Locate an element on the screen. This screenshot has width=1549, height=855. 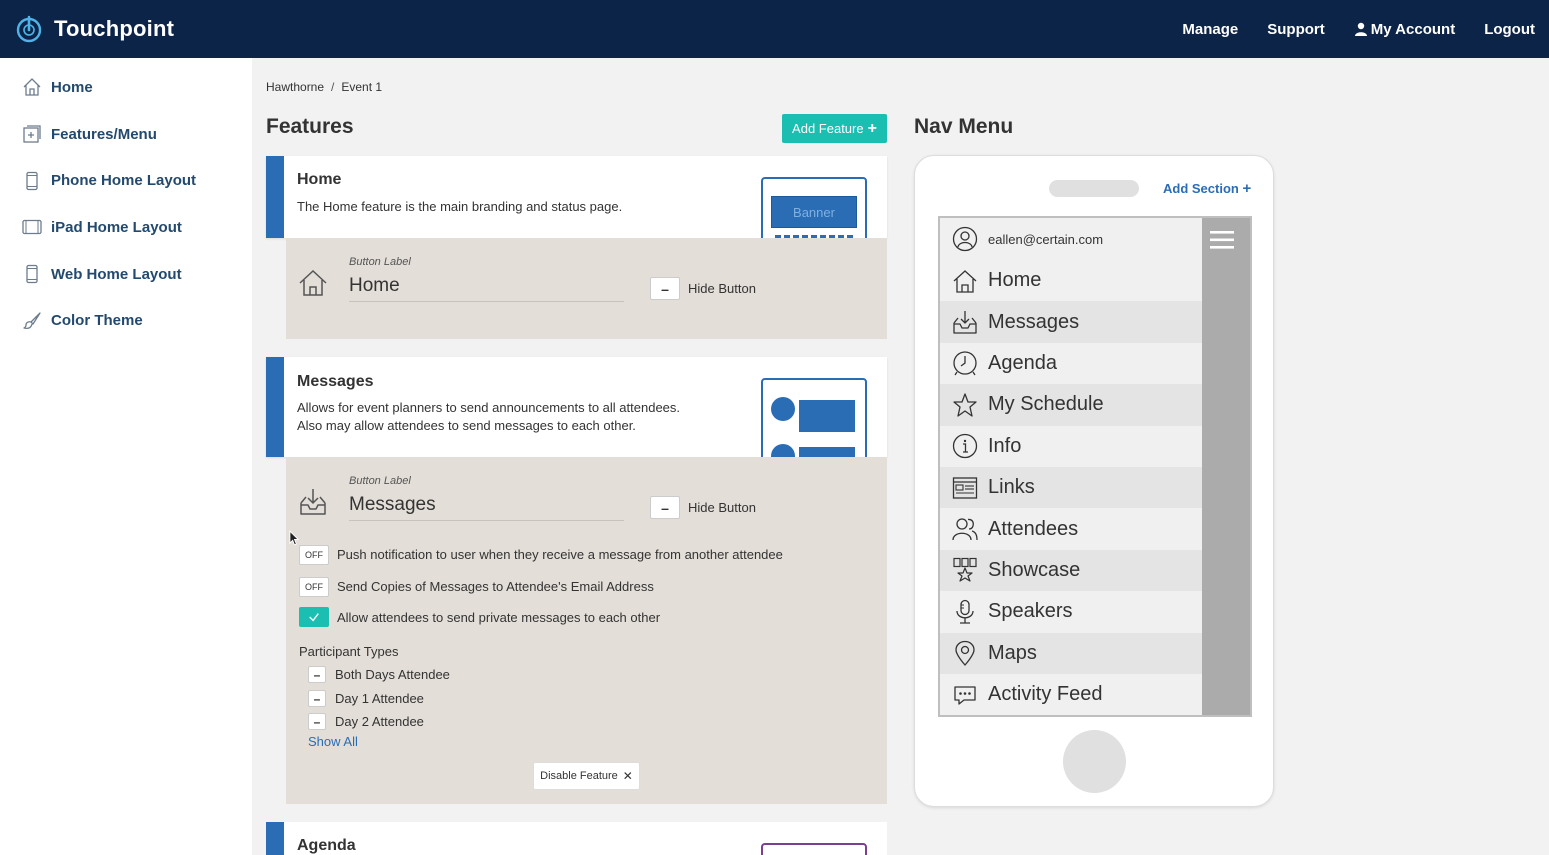
breadcrumb-current: Event 1 is located at coordinates (362, 87).